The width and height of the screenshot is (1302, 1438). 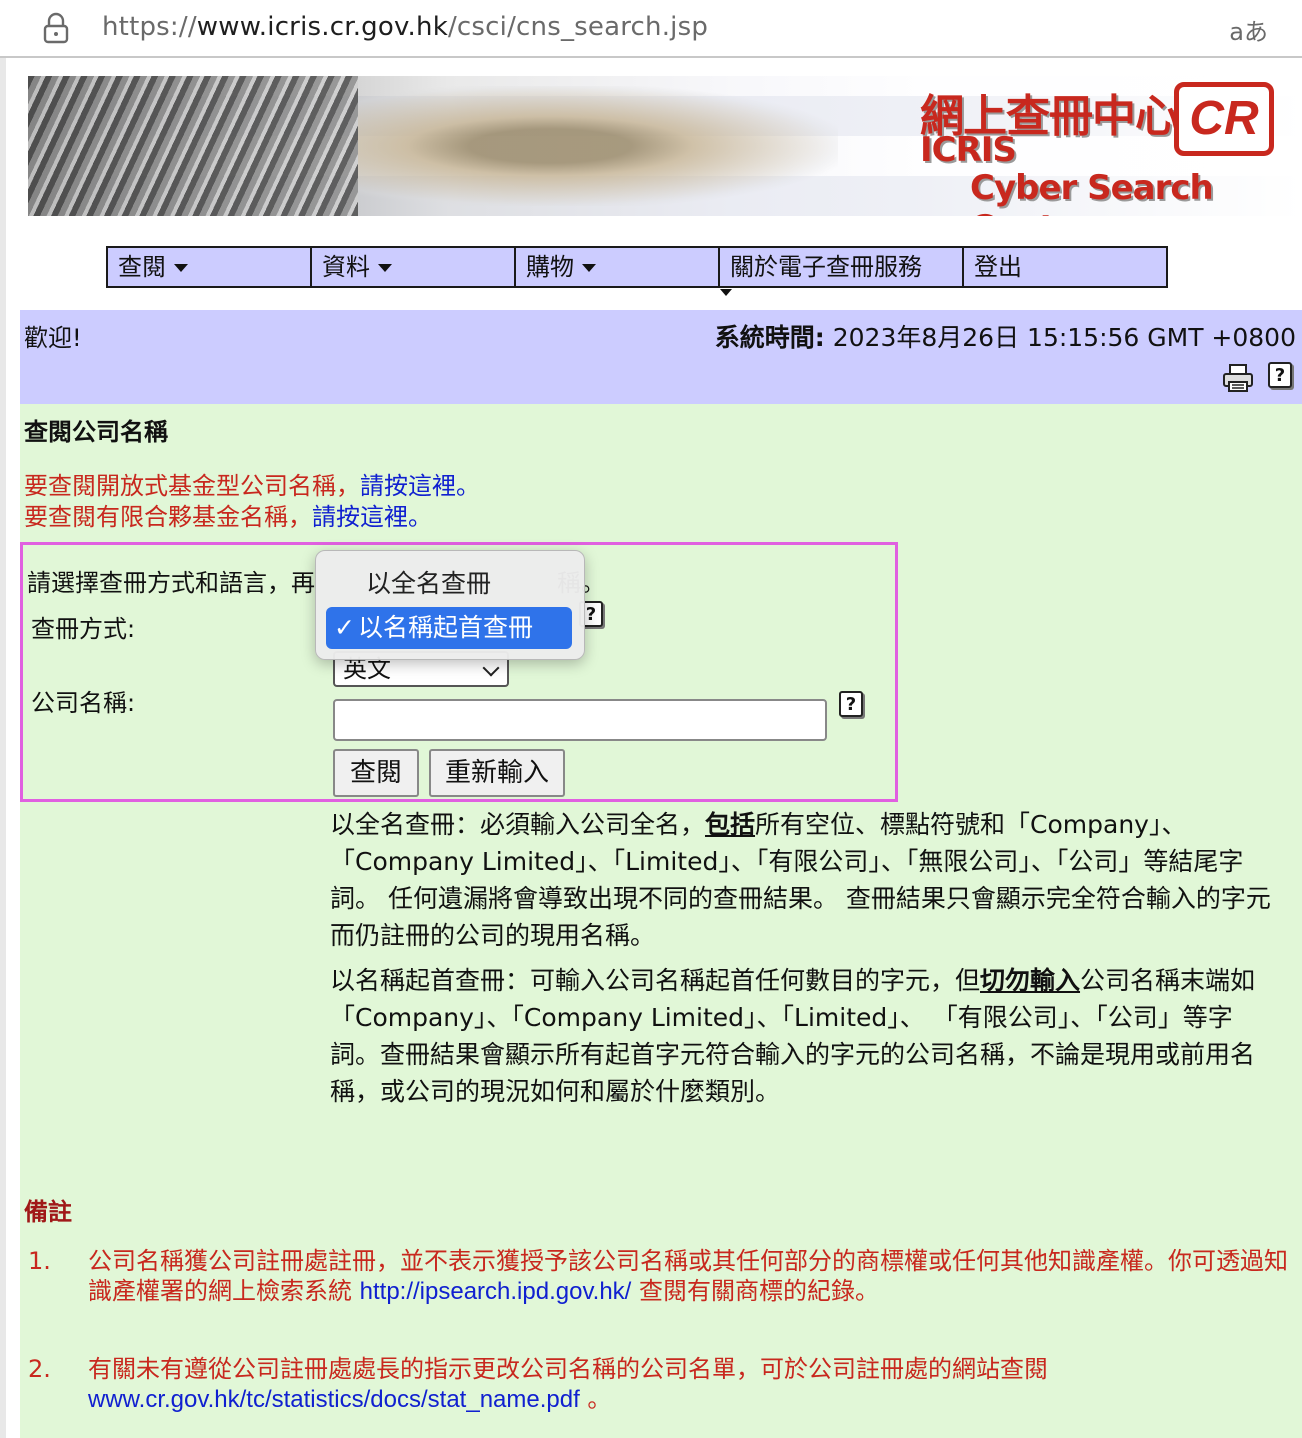 I want to click on menu-item-about: 關於電子查冊服務, so click(x=842, y=272).